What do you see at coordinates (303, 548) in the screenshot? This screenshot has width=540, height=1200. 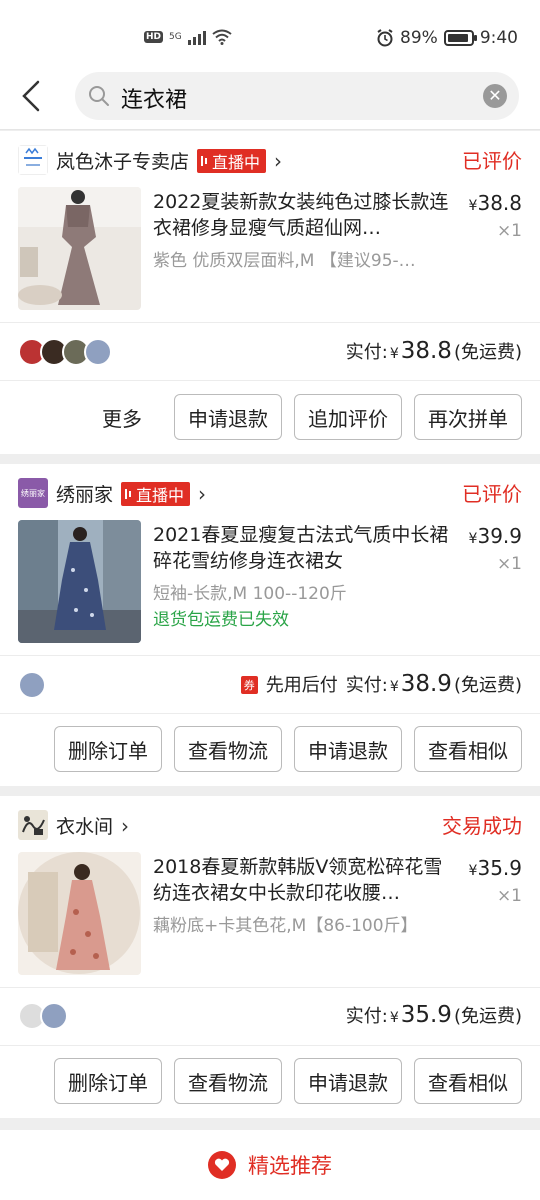 I see `product-title: 2021春夏显瘦复古法式气质中长裙碎花雪纺修身连衣裙女` at bounding box center [303, 548].